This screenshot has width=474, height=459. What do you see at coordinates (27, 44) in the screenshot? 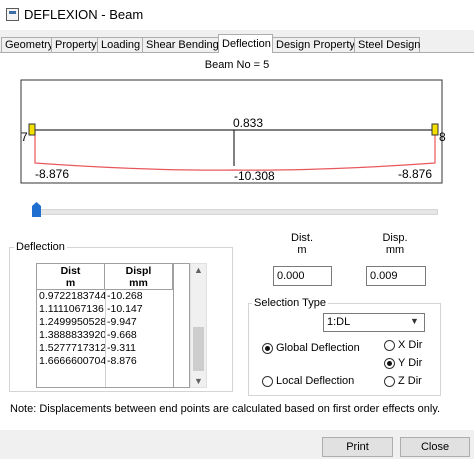
I see `tab-geometry: Geometry` at bounding box center [27, 44].